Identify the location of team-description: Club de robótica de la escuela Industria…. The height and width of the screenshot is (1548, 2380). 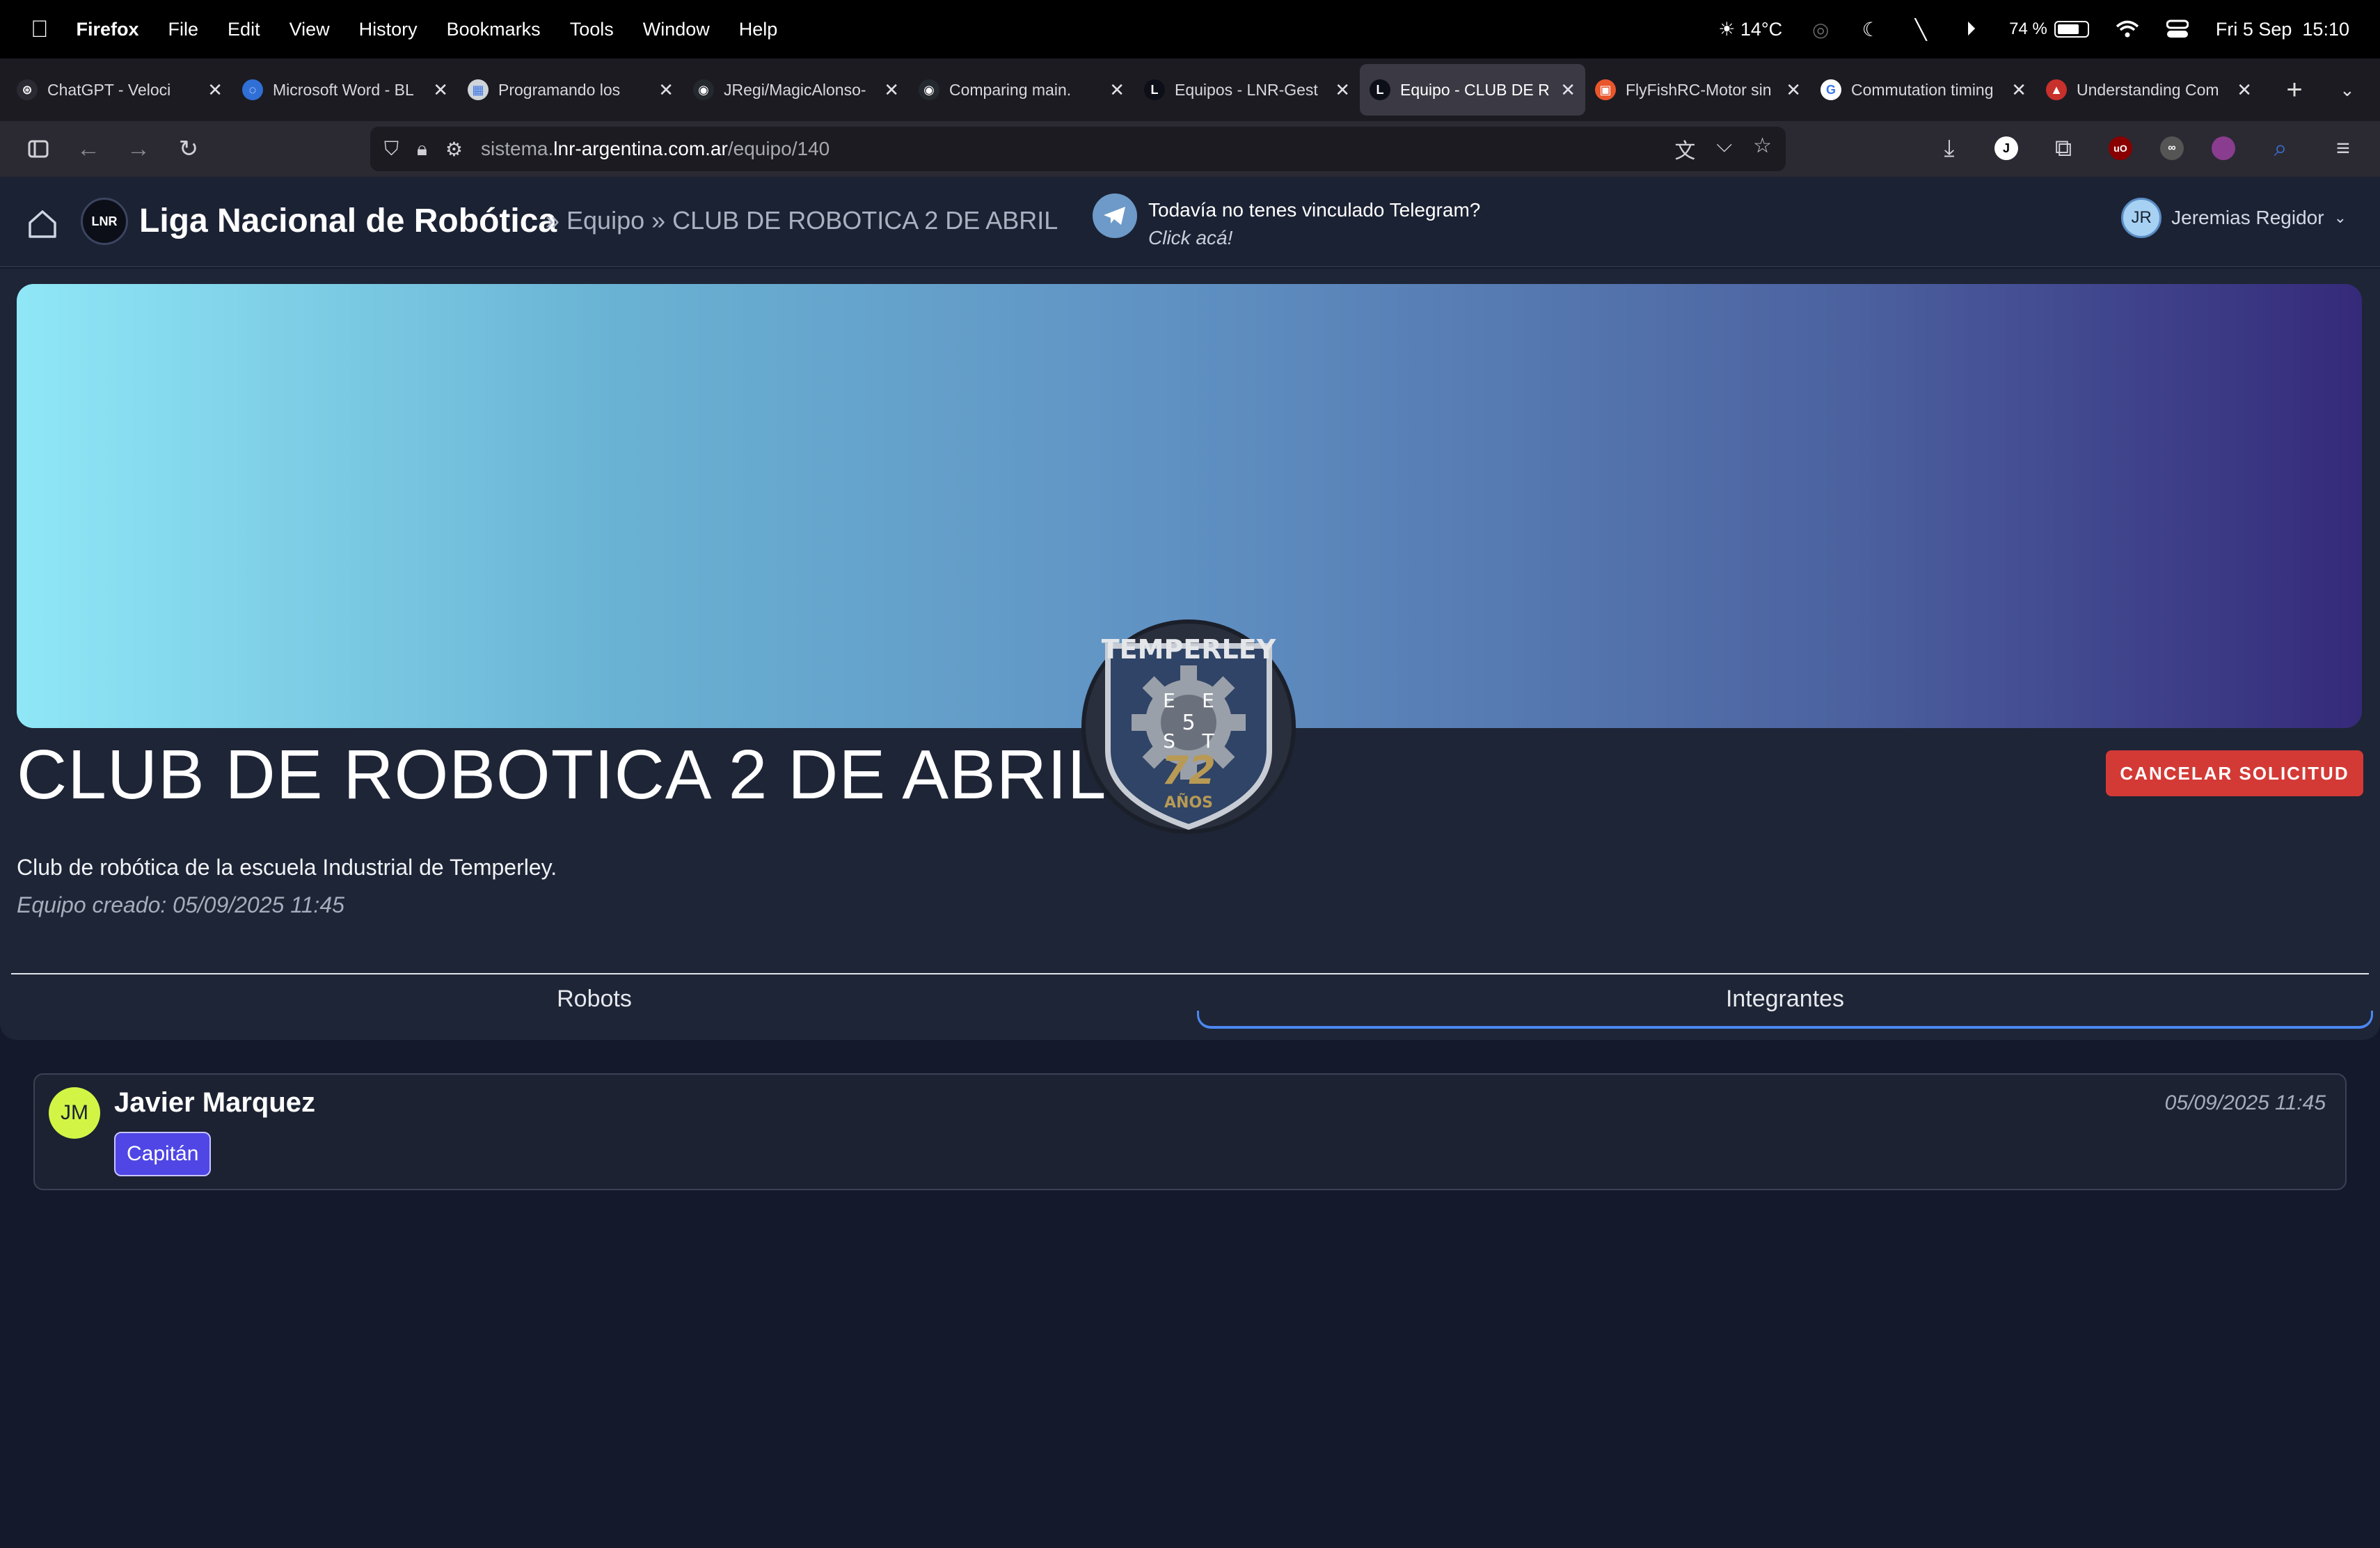
(287, 867).